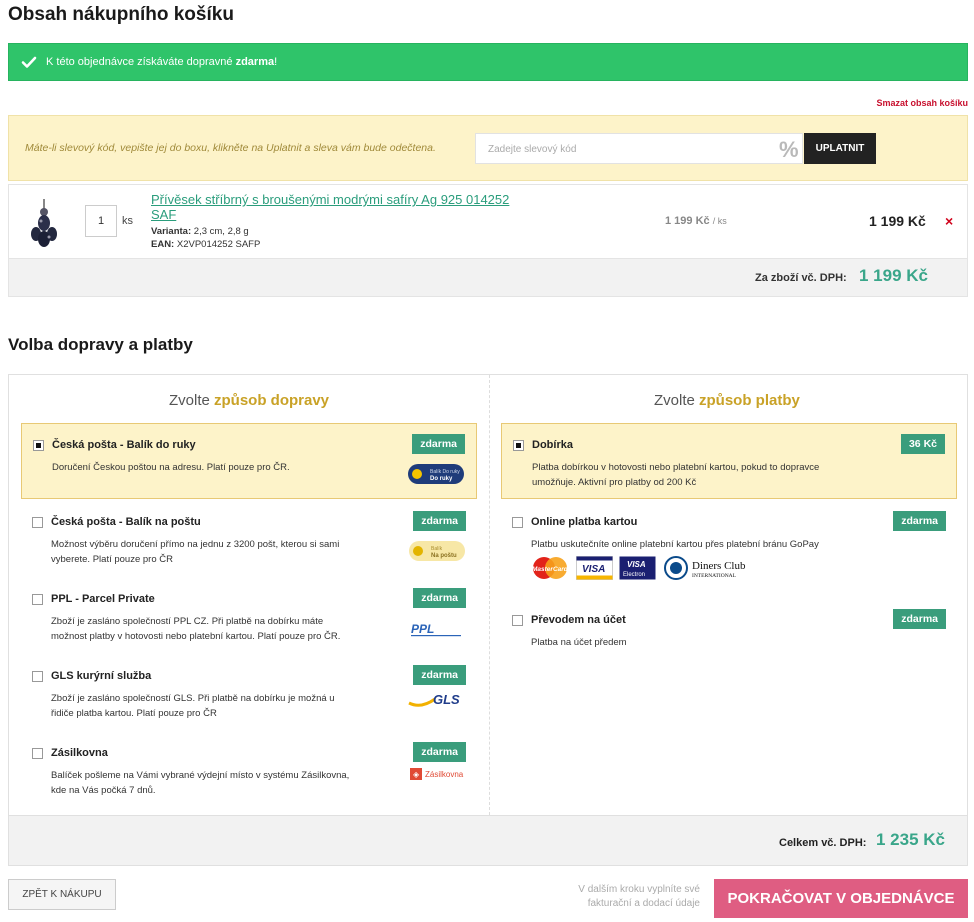 The width and height of the screenshot is (974, 922). Describe the element at coordinates (823, 843) in the screenshot. I see `total-label: Celkem vč. DPH:` at that location.